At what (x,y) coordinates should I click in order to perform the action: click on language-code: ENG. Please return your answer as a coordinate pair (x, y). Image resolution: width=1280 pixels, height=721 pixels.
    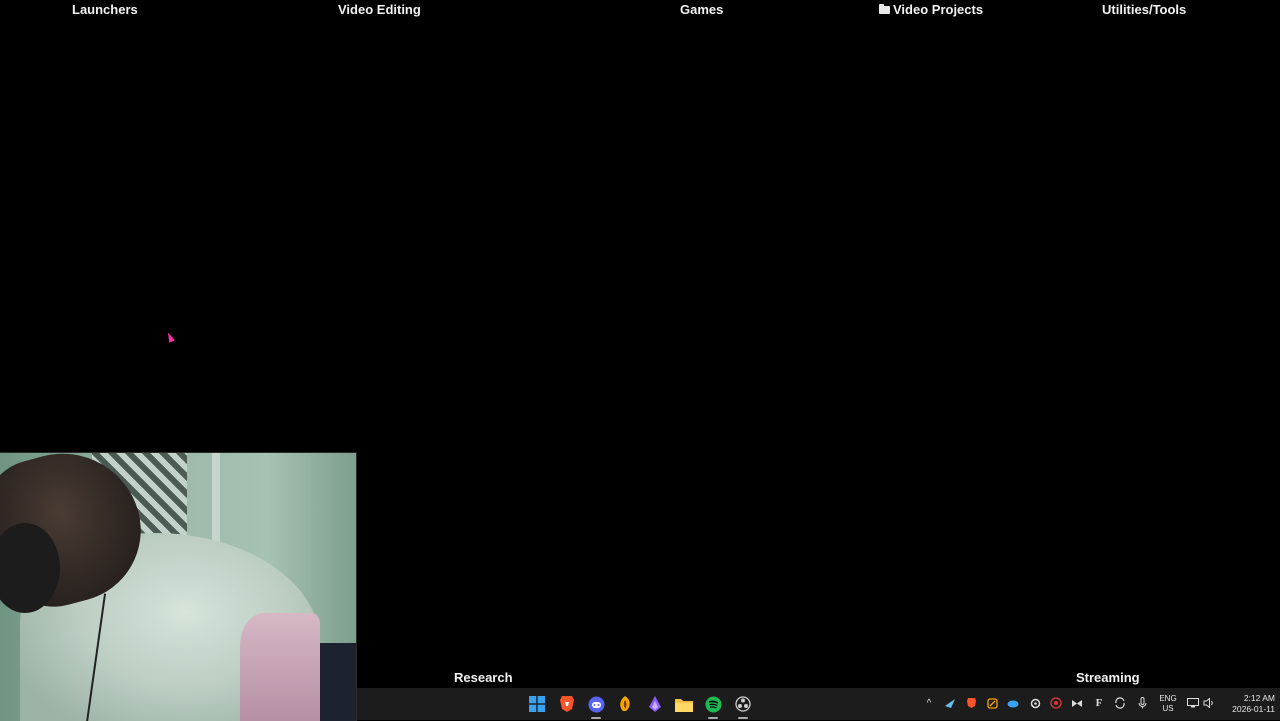
    Looking at the image, I should click on (1168, 698).